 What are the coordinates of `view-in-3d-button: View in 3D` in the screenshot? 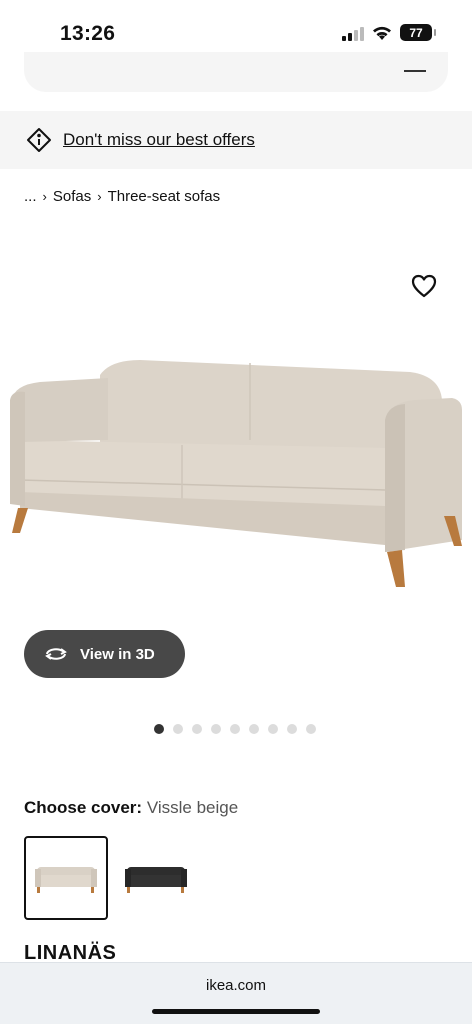 It's located at (104, 654).